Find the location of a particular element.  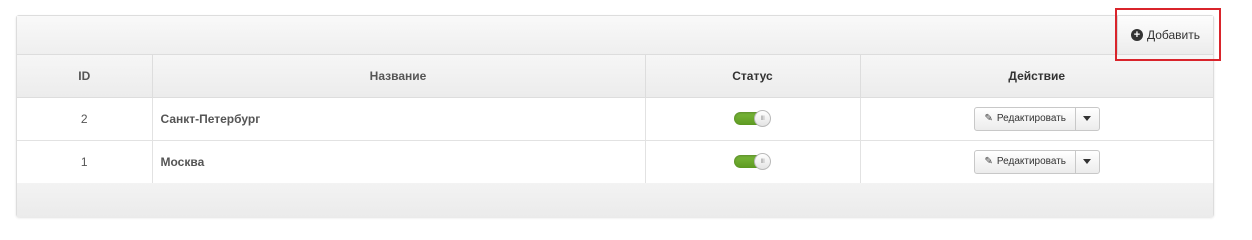

row-name: Санкт-Петербург is located at coordinates (399, 119).